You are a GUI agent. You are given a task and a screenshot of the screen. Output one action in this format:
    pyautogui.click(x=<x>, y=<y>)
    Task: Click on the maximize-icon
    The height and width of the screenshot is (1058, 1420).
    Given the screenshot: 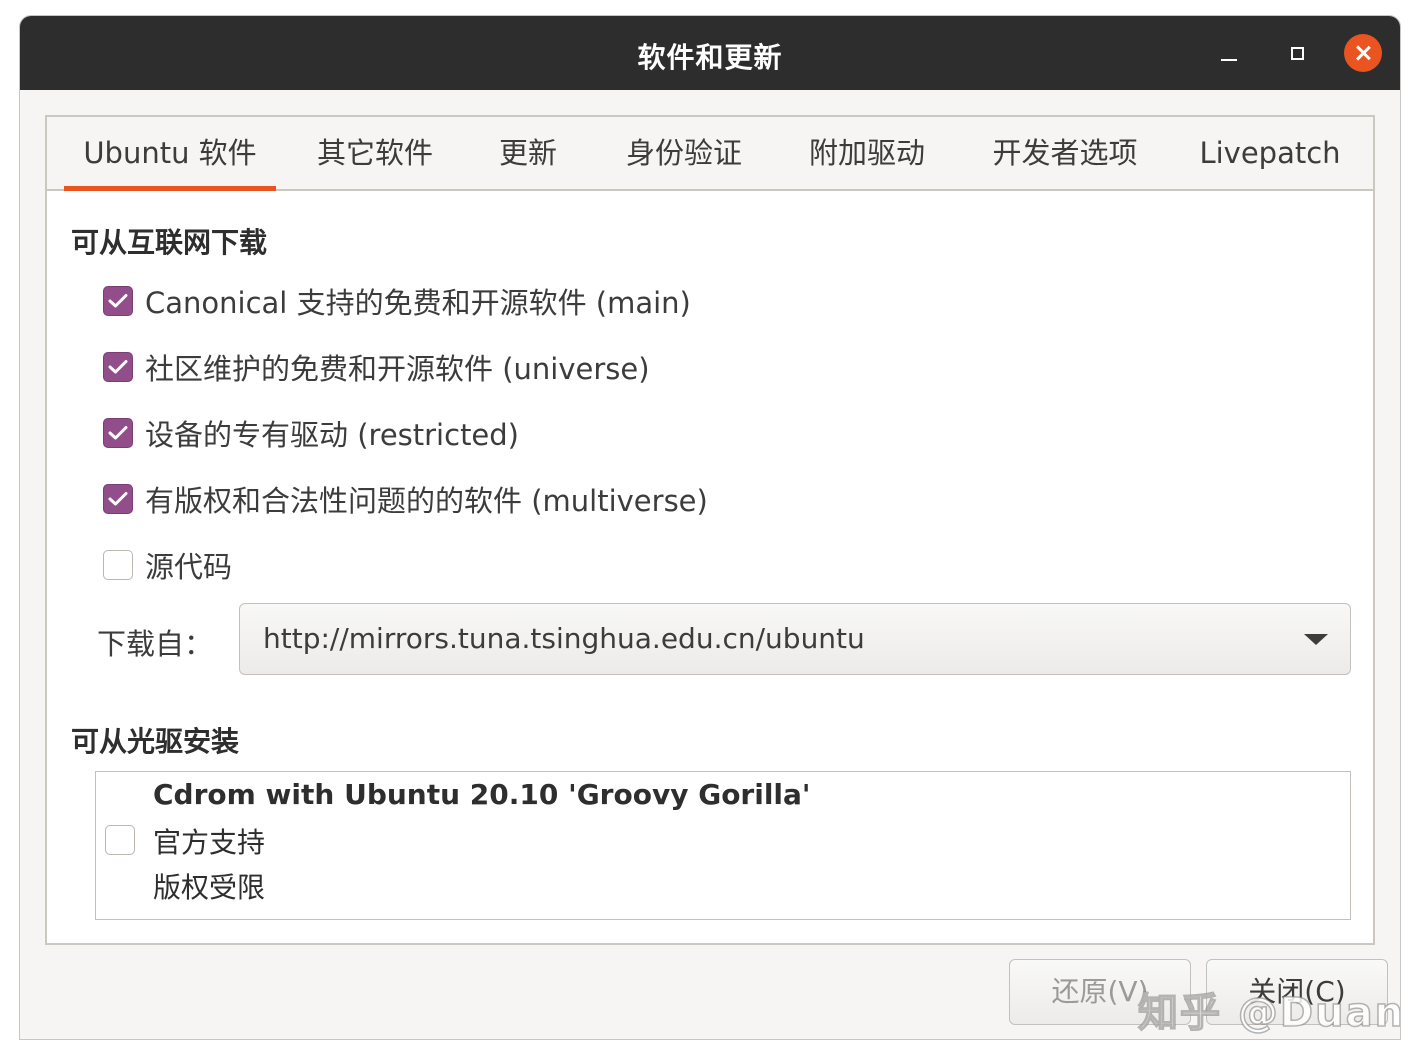 What is the action you would take?
    pyautogui.click(x=1297, y=53)
    